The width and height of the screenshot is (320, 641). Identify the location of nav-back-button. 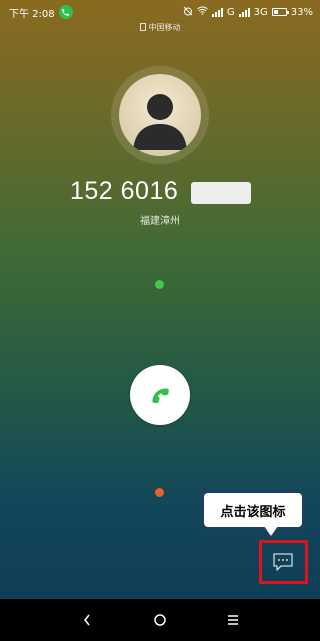
(87, 620).